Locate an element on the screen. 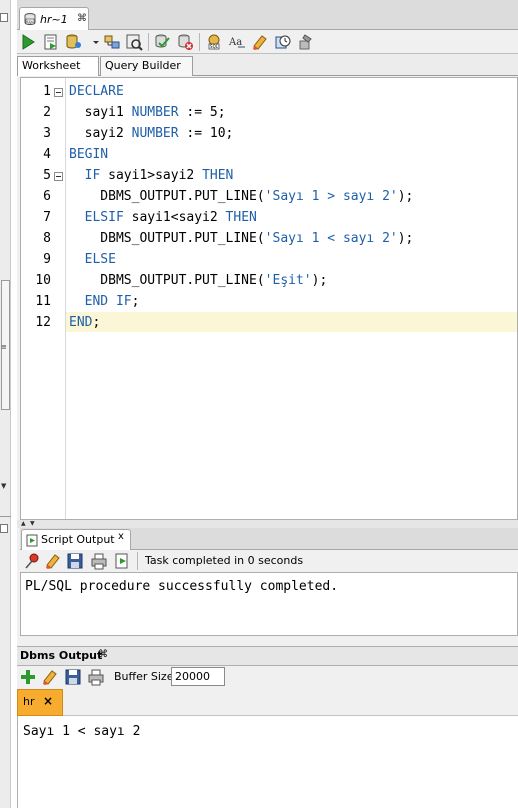 This screenshot has height=808, width=518. tab-label: Script Output is located at coordinates (78, 539).